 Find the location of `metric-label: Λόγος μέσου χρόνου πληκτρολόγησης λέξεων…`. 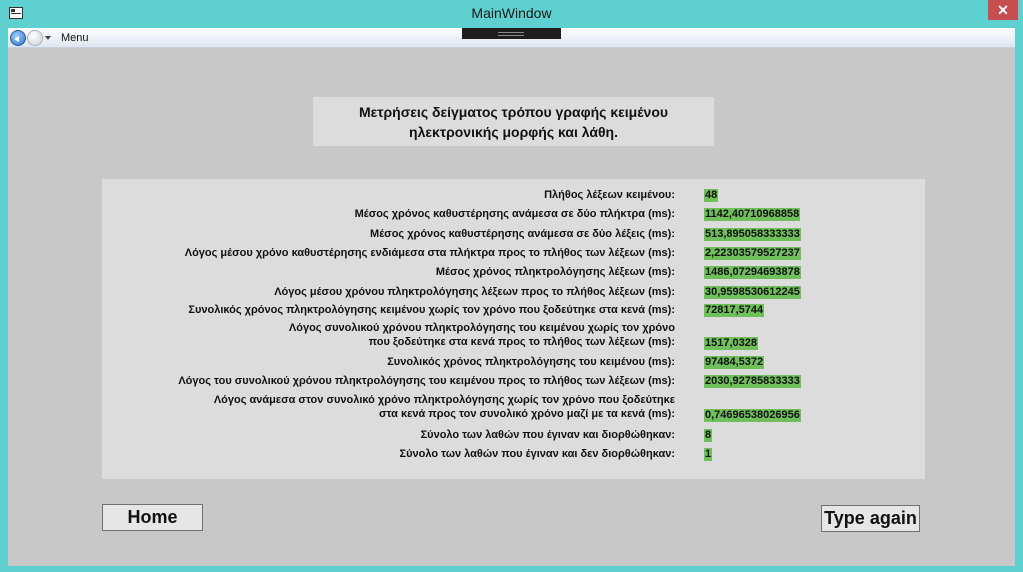

metric-label: Λόγος μέσου χρόνου πληκτρολόγησης λέξεων… is located at coordinates (474, 292).